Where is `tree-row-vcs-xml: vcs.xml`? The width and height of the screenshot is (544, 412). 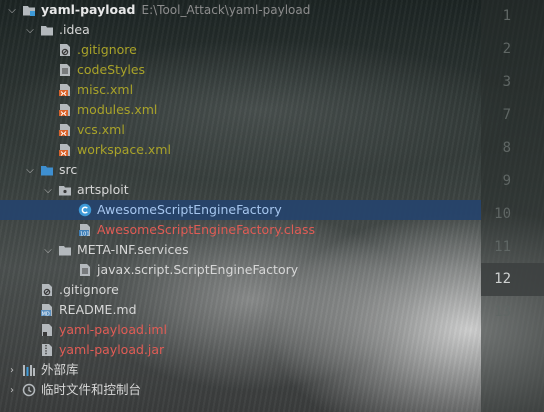 tree-row-vcs-xml: vcs.xml is located at coordinates (240, 130).